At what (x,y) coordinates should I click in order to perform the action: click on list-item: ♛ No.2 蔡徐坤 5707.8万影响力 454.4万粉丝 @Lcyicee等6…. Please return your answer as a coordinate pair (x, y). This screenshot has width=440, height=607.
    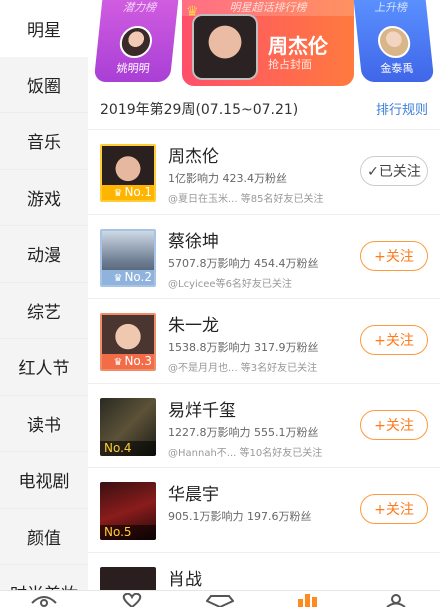
    Looking at the image, I should click on (264, 257).